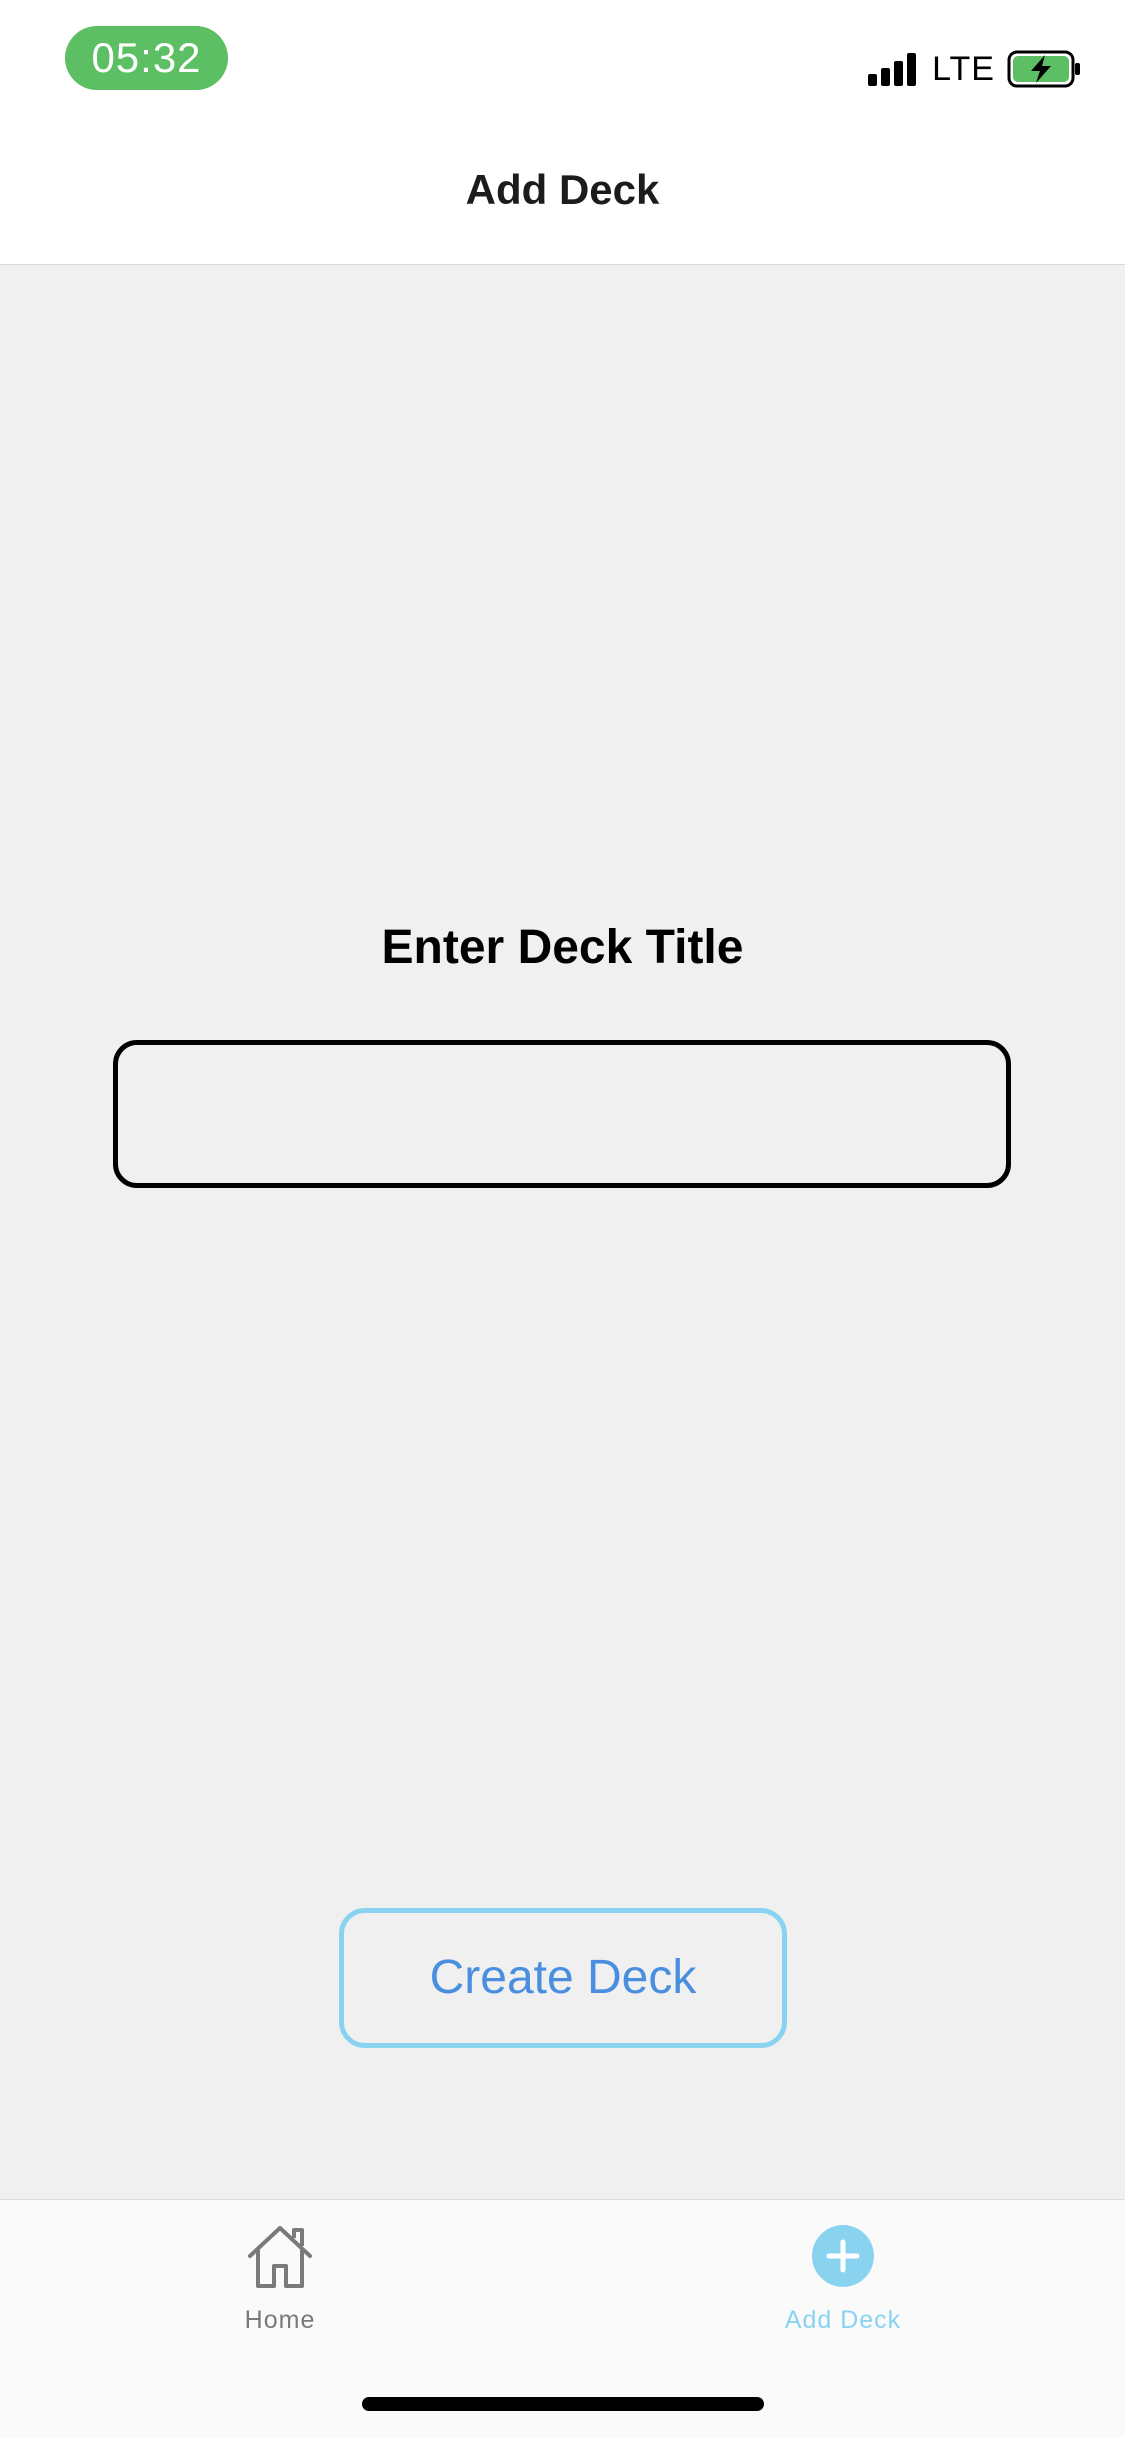 This screenshot has width=1125, height=2437. I want to click on tab-add-deck: Add Deck, so click(843, 2290).